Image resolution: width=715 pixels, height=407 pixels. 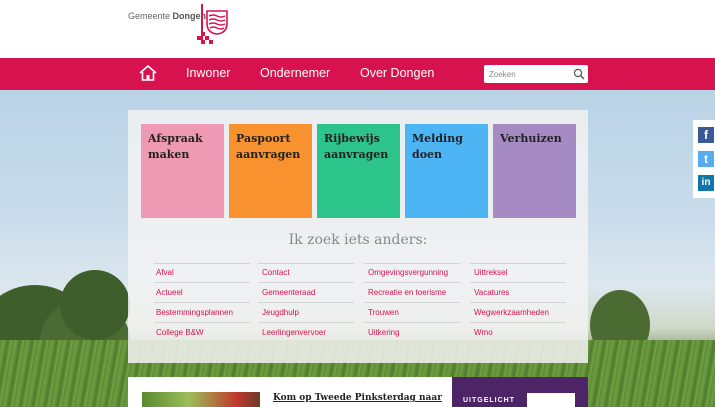 I want to click on search-other-heading: Ik zoek iets anders:, so click(x=358, y=240).